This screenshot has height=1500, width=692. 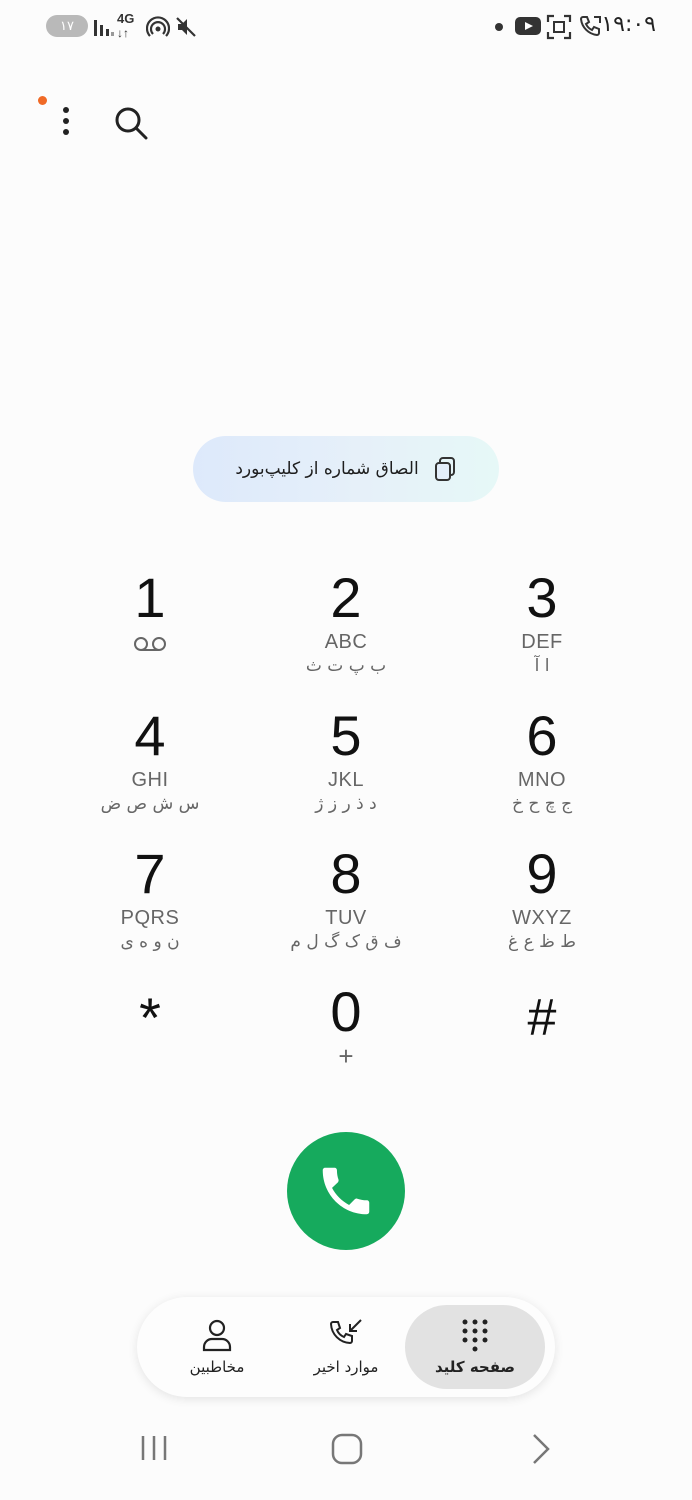 What do you see at coordinates (475, 1367) in the screenshot?
I see `tab-keypad-label: صفحه کلید` at bounding box center [475, 1367].